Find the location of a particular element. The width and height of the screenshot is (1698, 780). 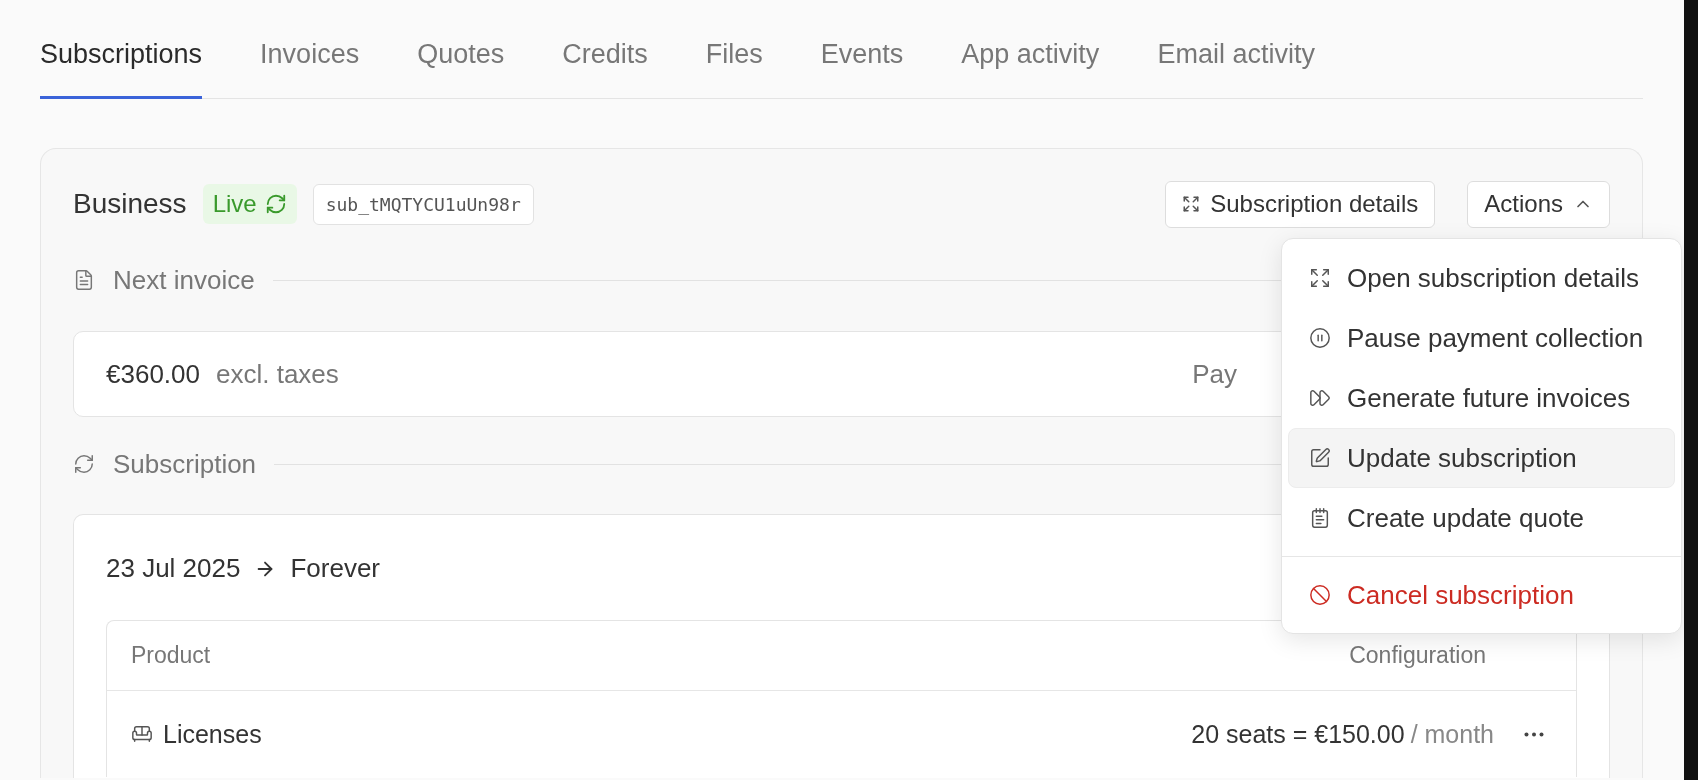

tab: Events is located at coordinates (862, 69).